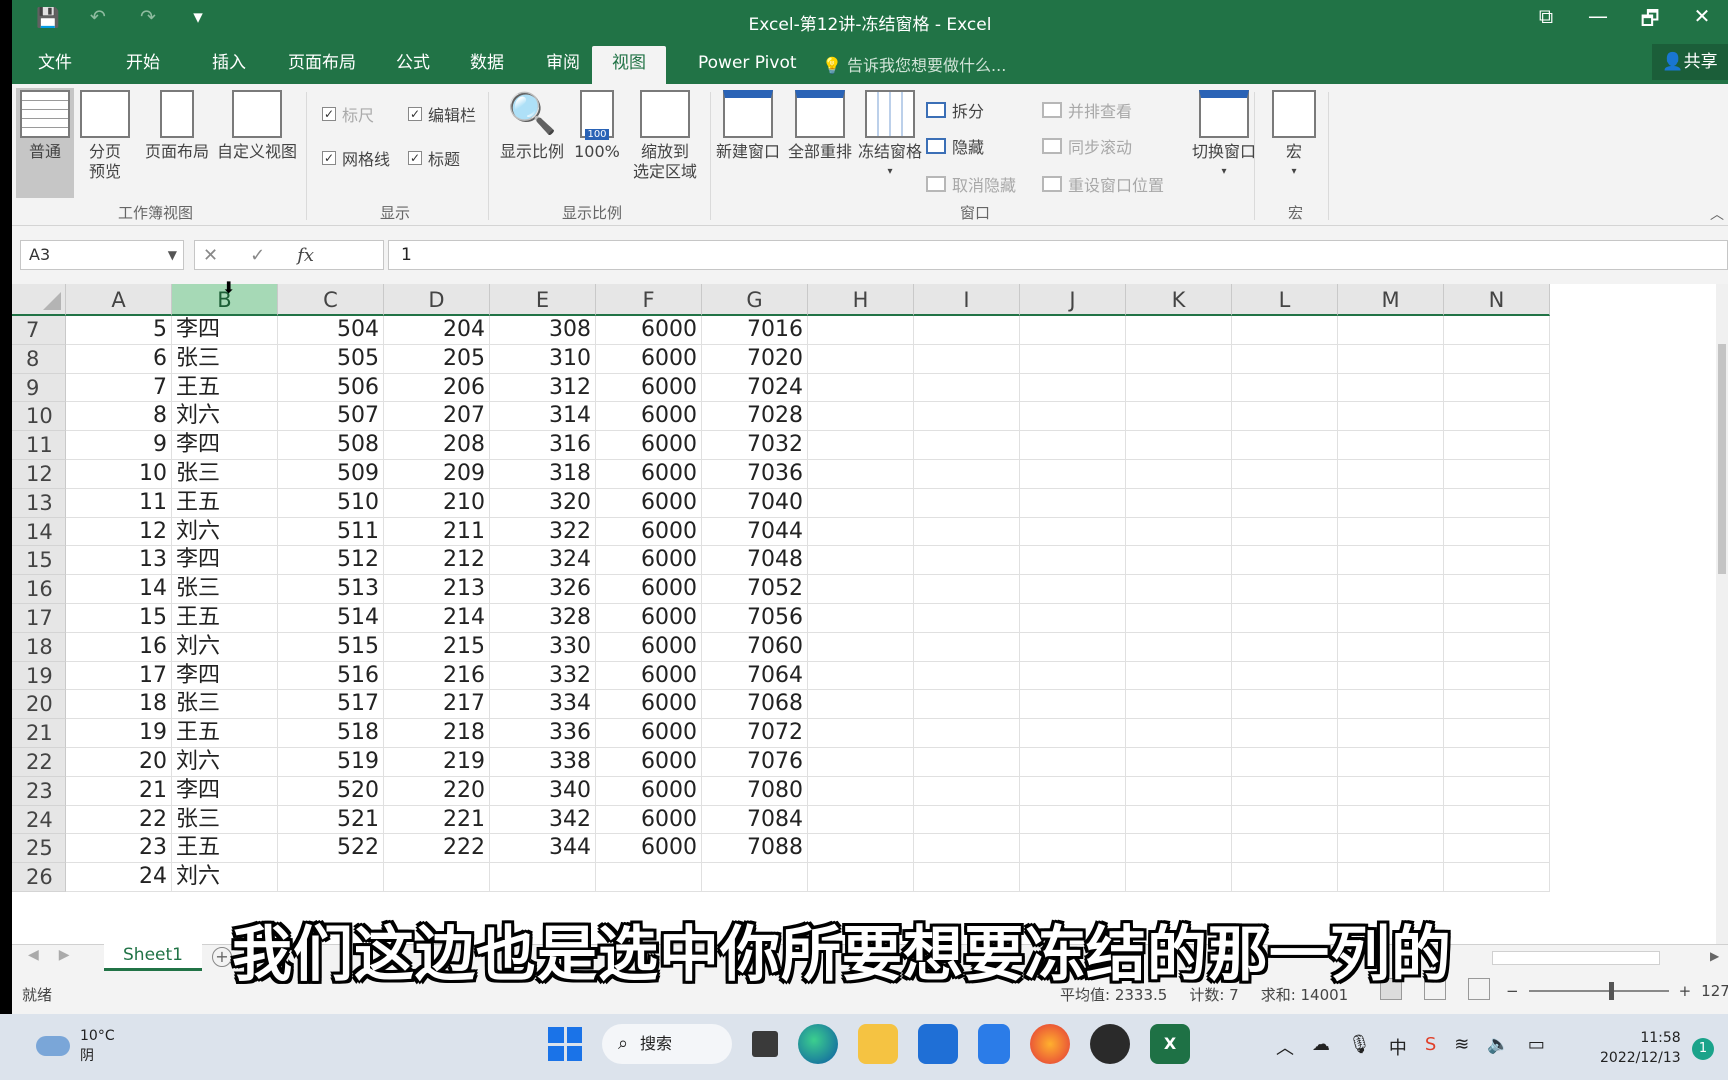 This screenshot has height=1080, width=1728. What do you see at coordinates (543, 561) in the screenshot?
I see `table-cell: 324` at bounding box center [543, 561].